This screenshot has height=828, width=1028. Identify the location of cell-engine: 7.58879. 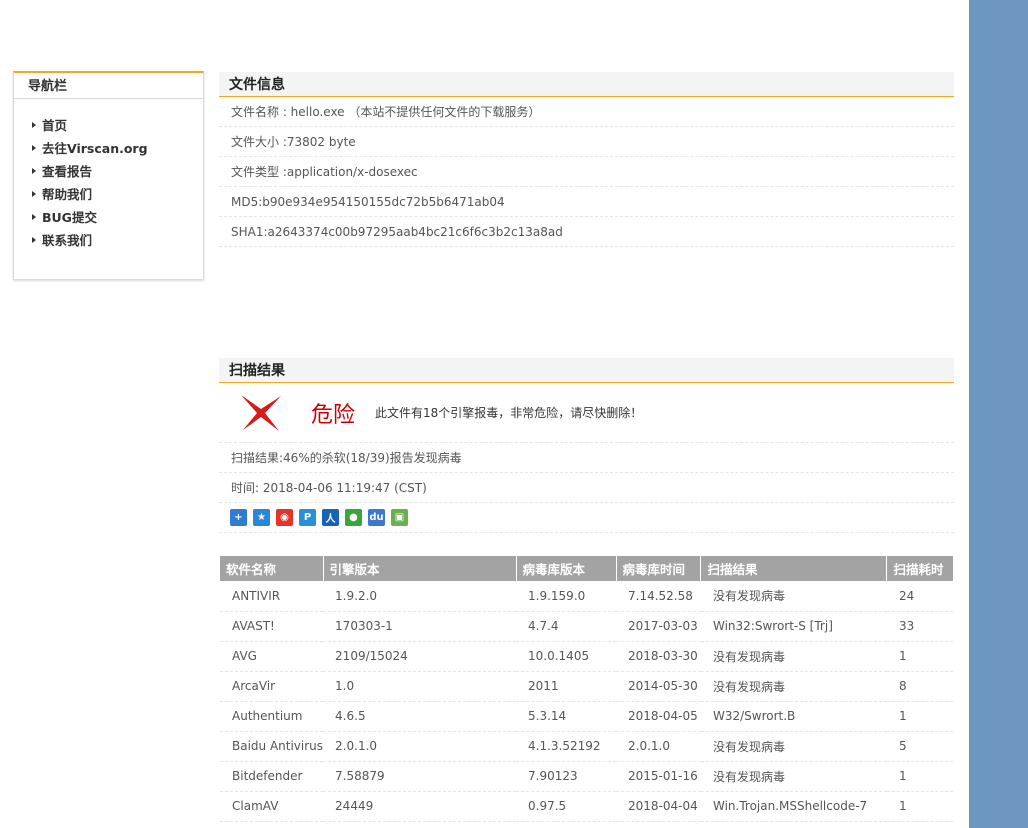
(420, 776).